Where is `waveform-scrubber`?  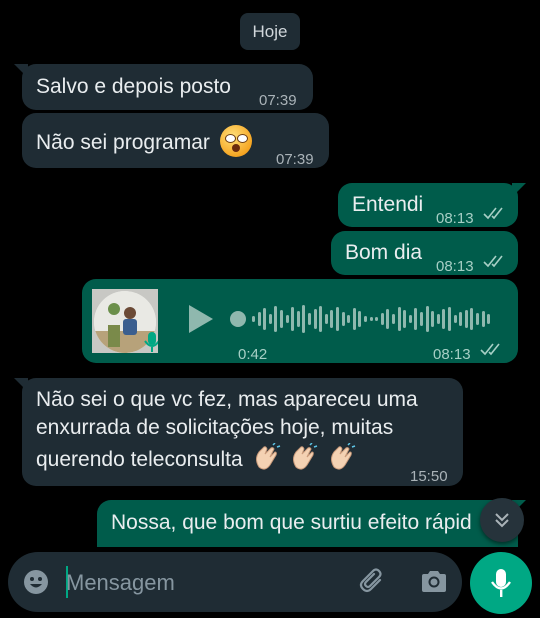 waveform-scrubber is located at coordinates (238, 319).